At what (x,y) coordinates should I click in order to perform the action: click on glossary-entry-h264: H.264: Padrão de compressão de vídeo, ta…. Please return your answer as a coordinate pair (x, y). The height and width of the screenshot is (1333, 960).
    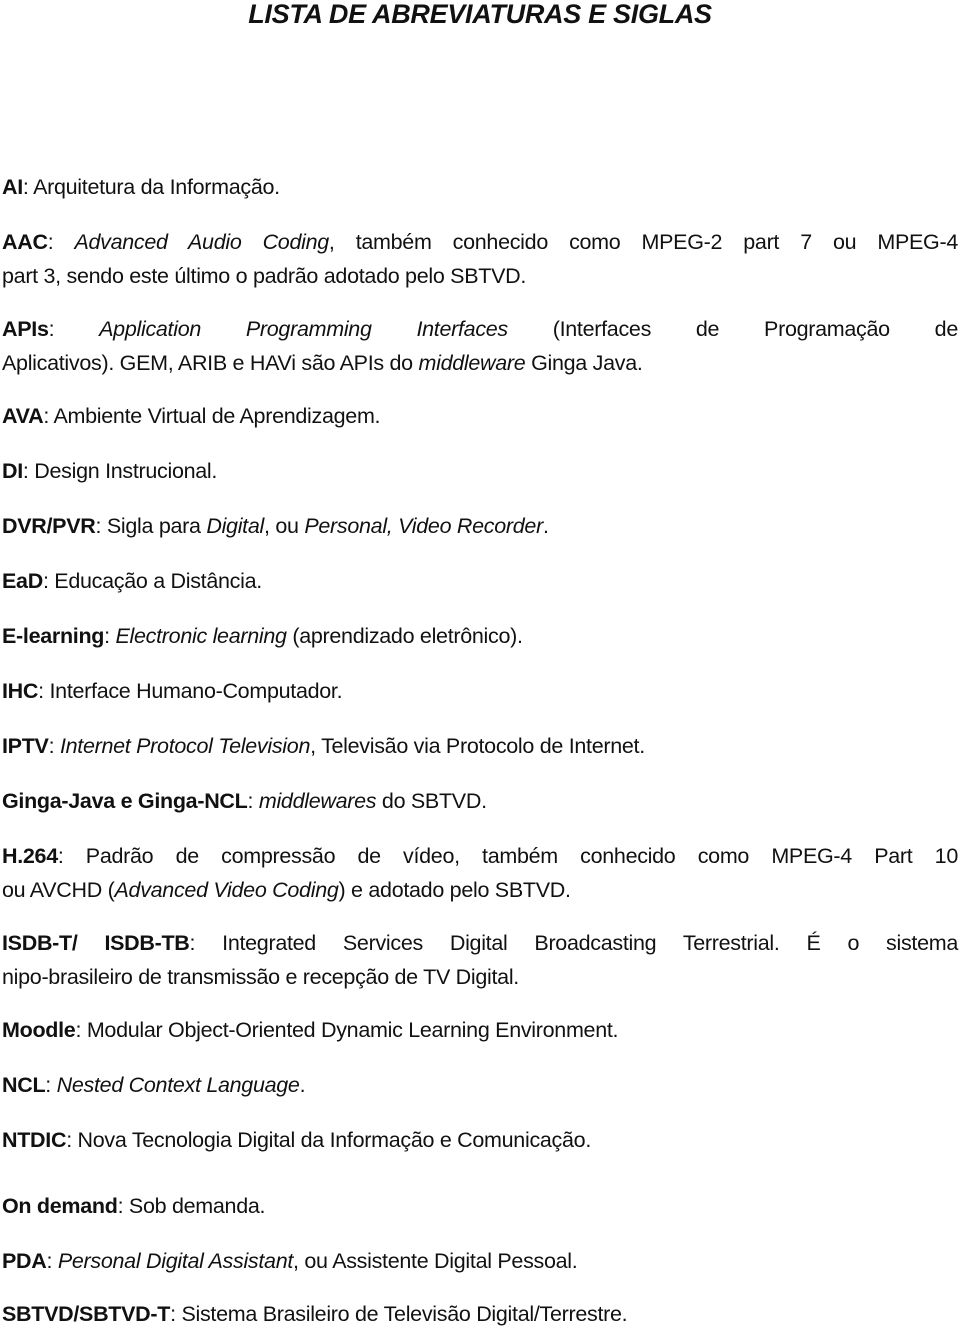
    Looking at the image, I should click on (480, 873).